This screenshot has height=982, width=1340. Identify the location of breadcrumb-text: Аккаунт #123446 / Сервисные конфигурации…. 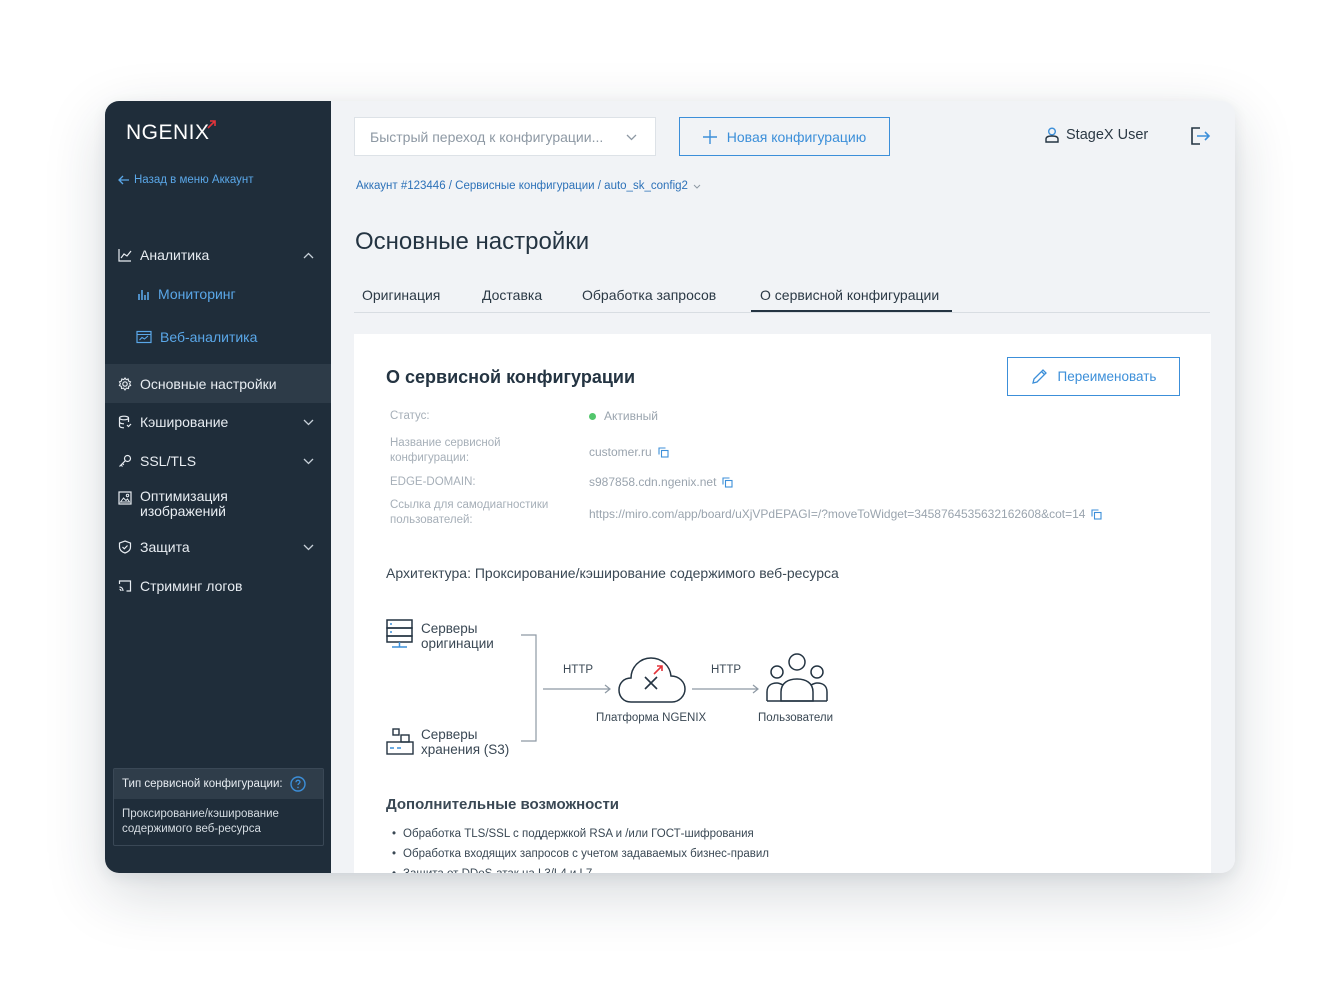
(522, 186).